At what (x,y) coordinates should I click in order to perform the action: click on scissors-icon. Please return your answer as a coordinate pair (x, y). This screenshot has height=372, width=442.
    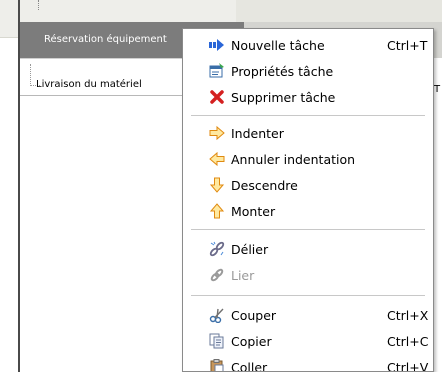
    Looking at the image, I should click on (217, 315).